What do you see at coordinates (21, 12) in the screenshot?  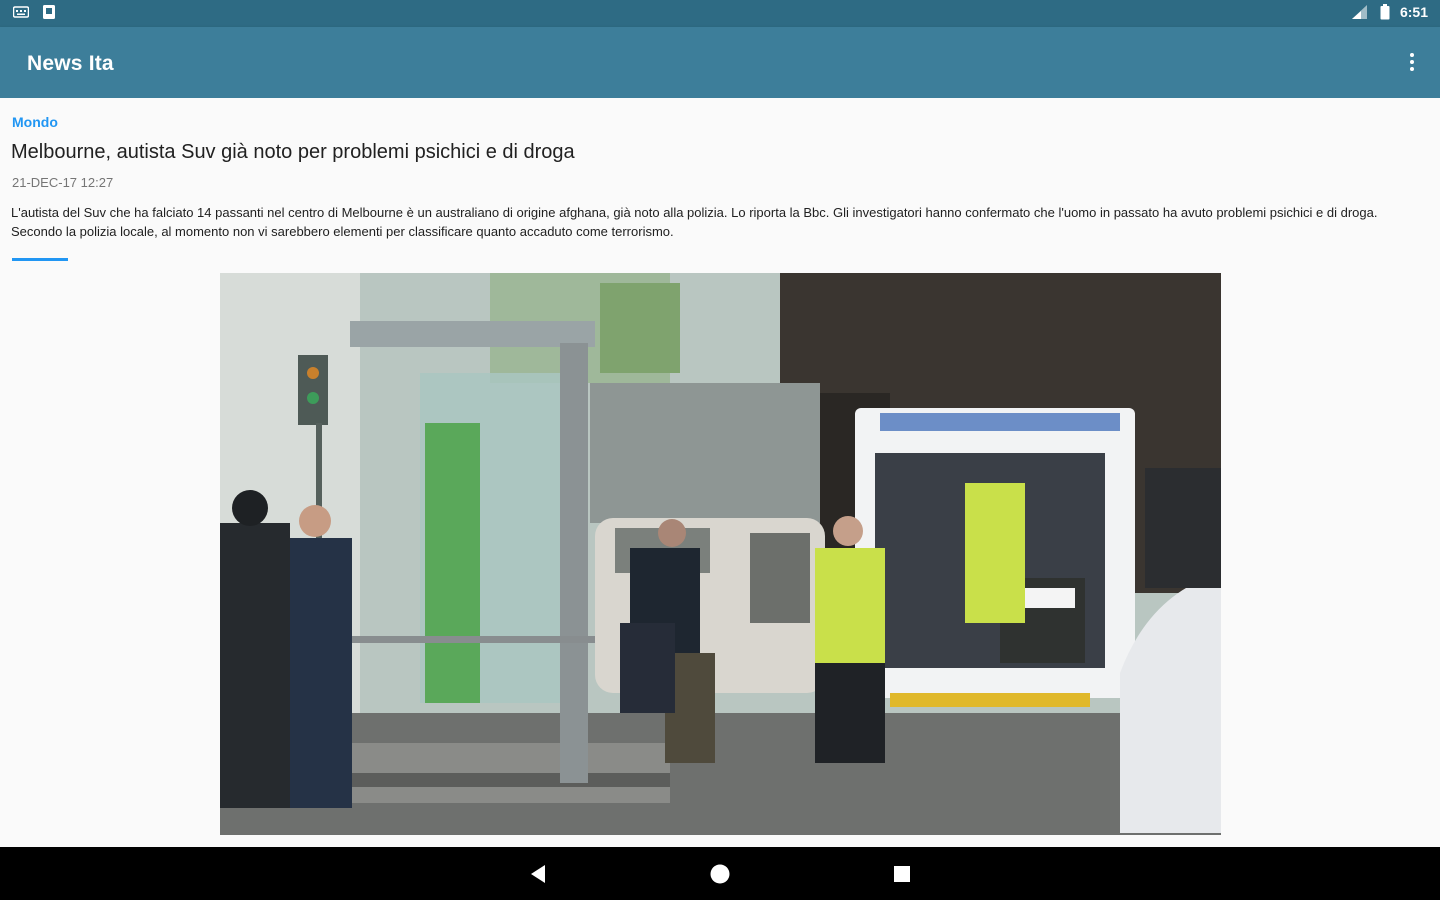 I see `keyboard-icon` at bounding box center [21, 12].